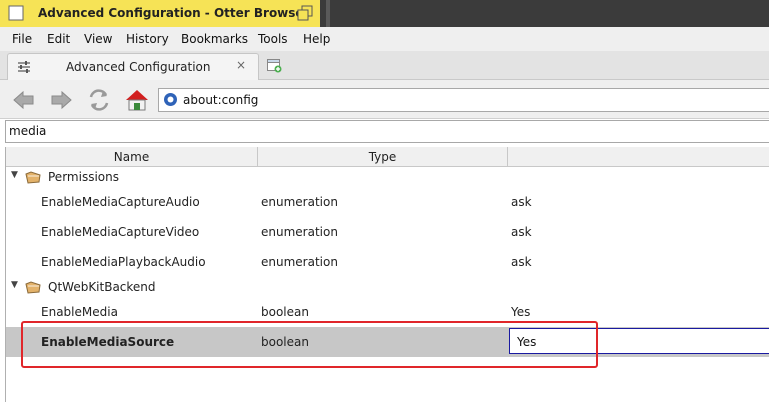 This screenshot has height=402, width=769. Describe the element at coordinates (273, 39) in the screenshot. I see `menu-tools: Tools` at that location.